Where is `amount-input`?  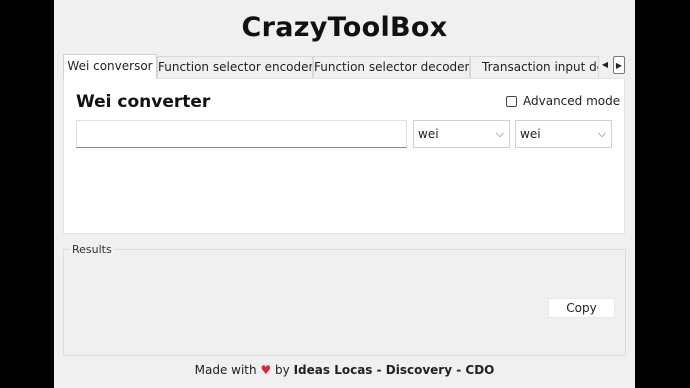
amount-input is located at coordinates (241, 134).